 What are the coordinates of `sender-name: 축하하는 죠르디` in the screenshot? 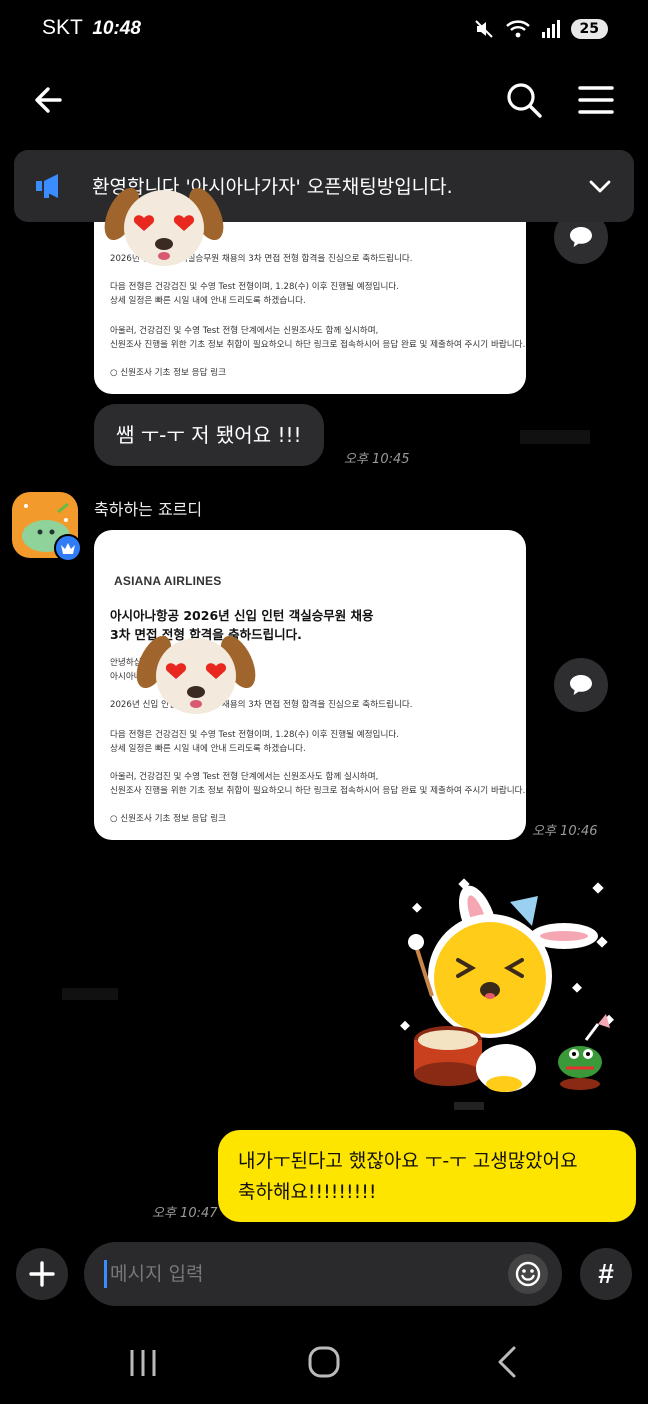 It's located at (148, 509).